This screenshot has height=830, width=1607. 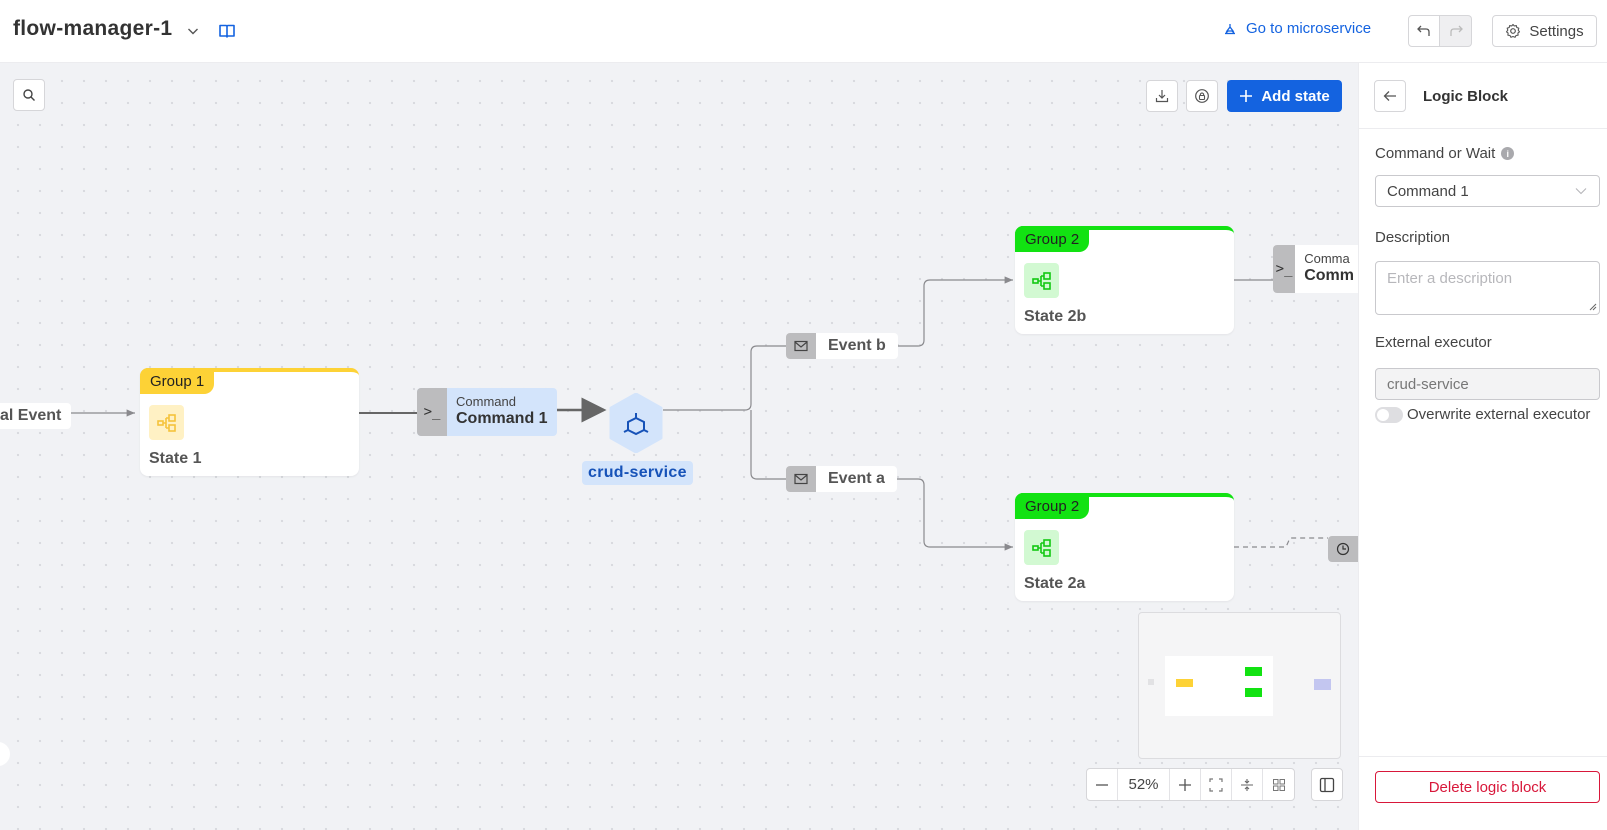 I want to click on command-node-command2: >_ Comma Comm, so click(x=1315, y=269).